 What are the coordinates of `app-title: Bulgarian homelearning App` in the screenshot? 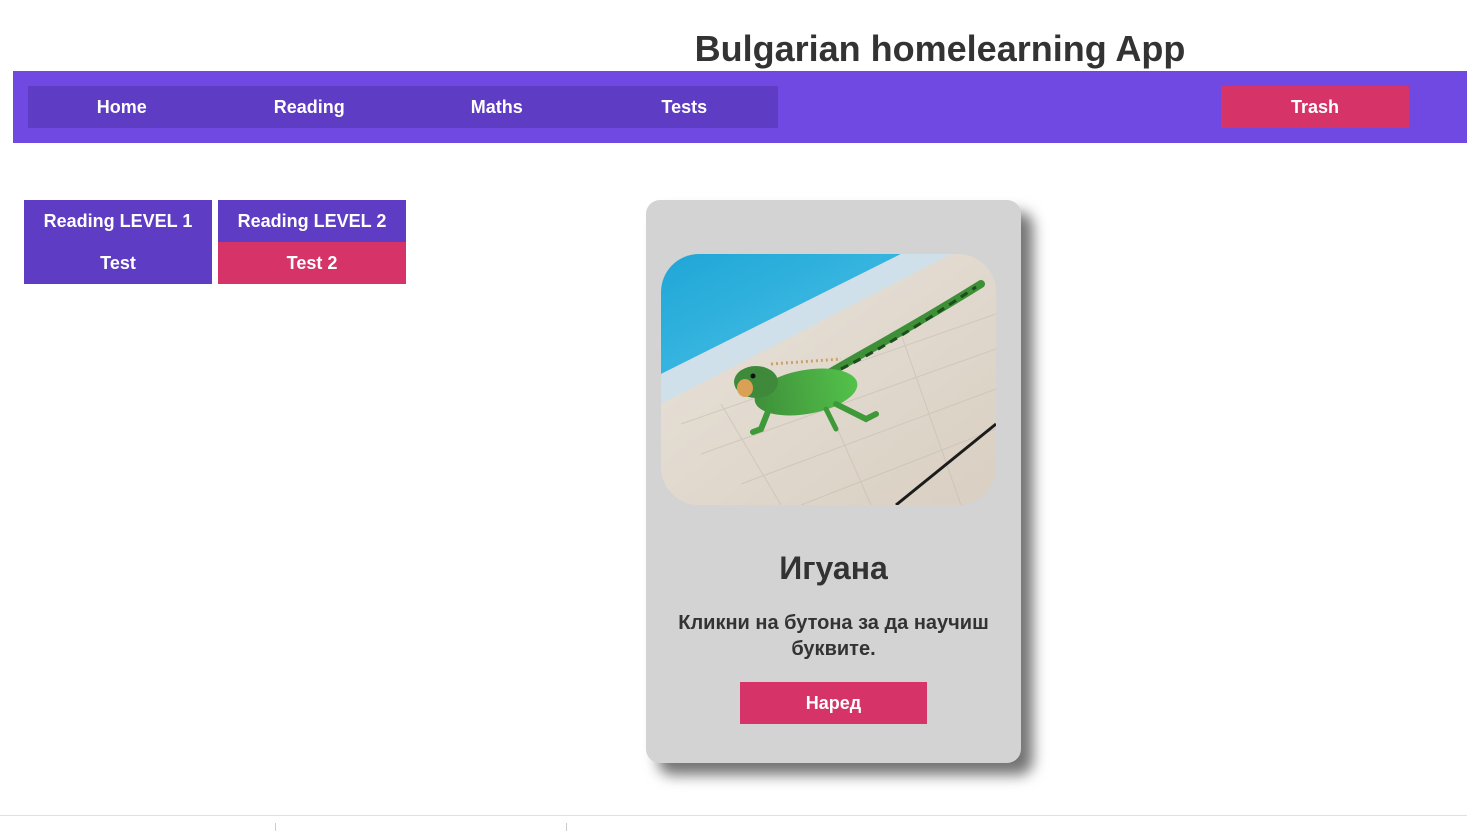 It's located at (940, 48).